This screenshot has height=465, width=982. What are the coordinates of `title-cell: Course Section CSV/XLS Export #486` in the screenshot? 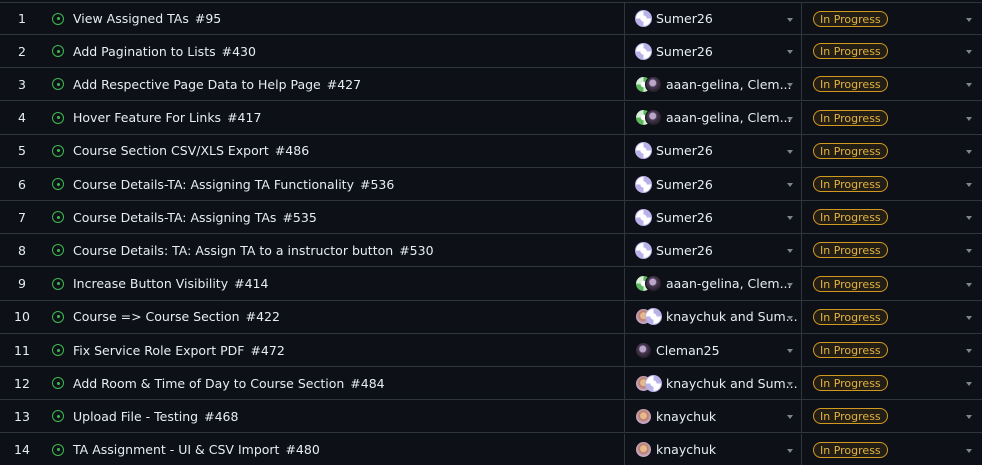 It's located at (334, 150).